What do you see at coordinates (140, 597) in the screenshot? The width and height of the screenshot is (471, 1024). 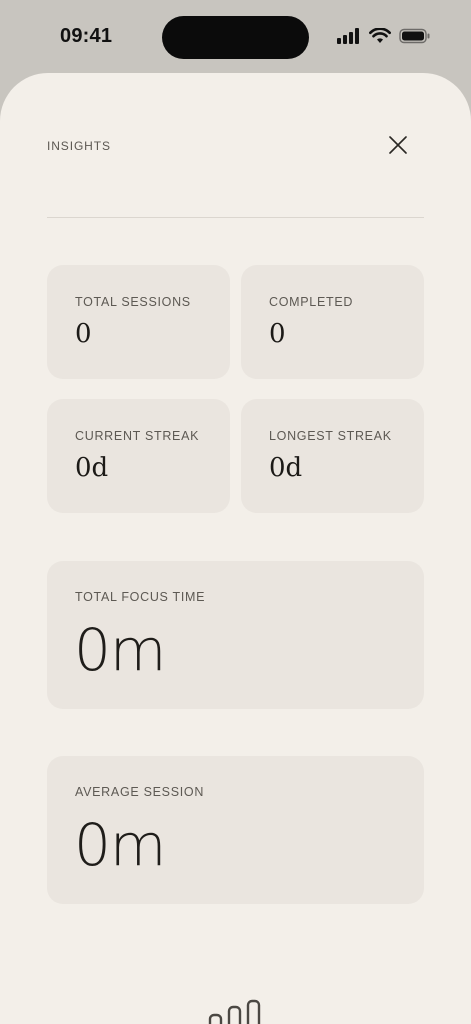 I see `total-focus-label: TOTAL FOCUS TIME` at bounding box center [140, 597].